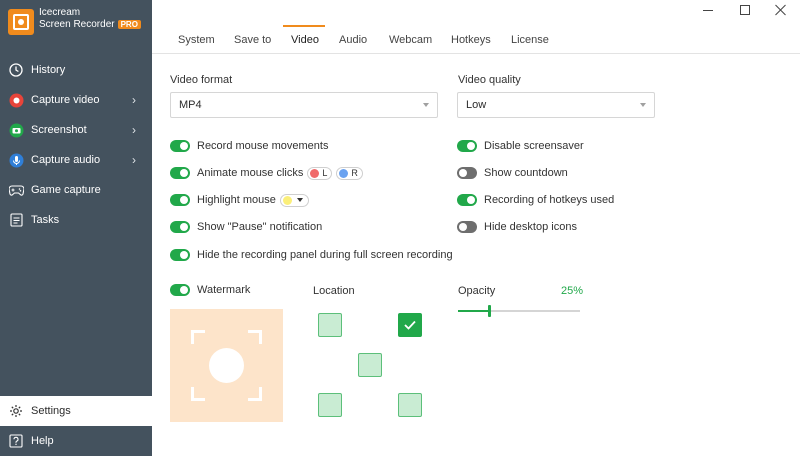 This screenshot has height=456, width=800. Describe the element at coordinates (708, 11) in the screenshot. I see `minimize-button` at that location.